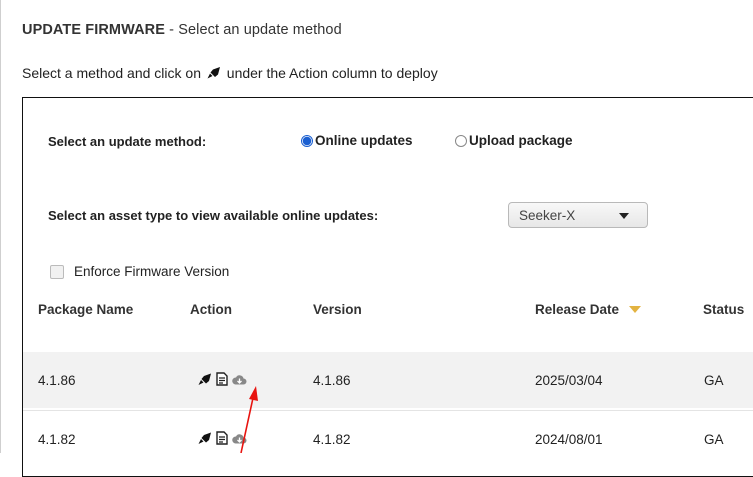  Describe the element at coordinates (569, 439) in the screenshot. I see `cell-release-date: 2024/08/01` at that location.